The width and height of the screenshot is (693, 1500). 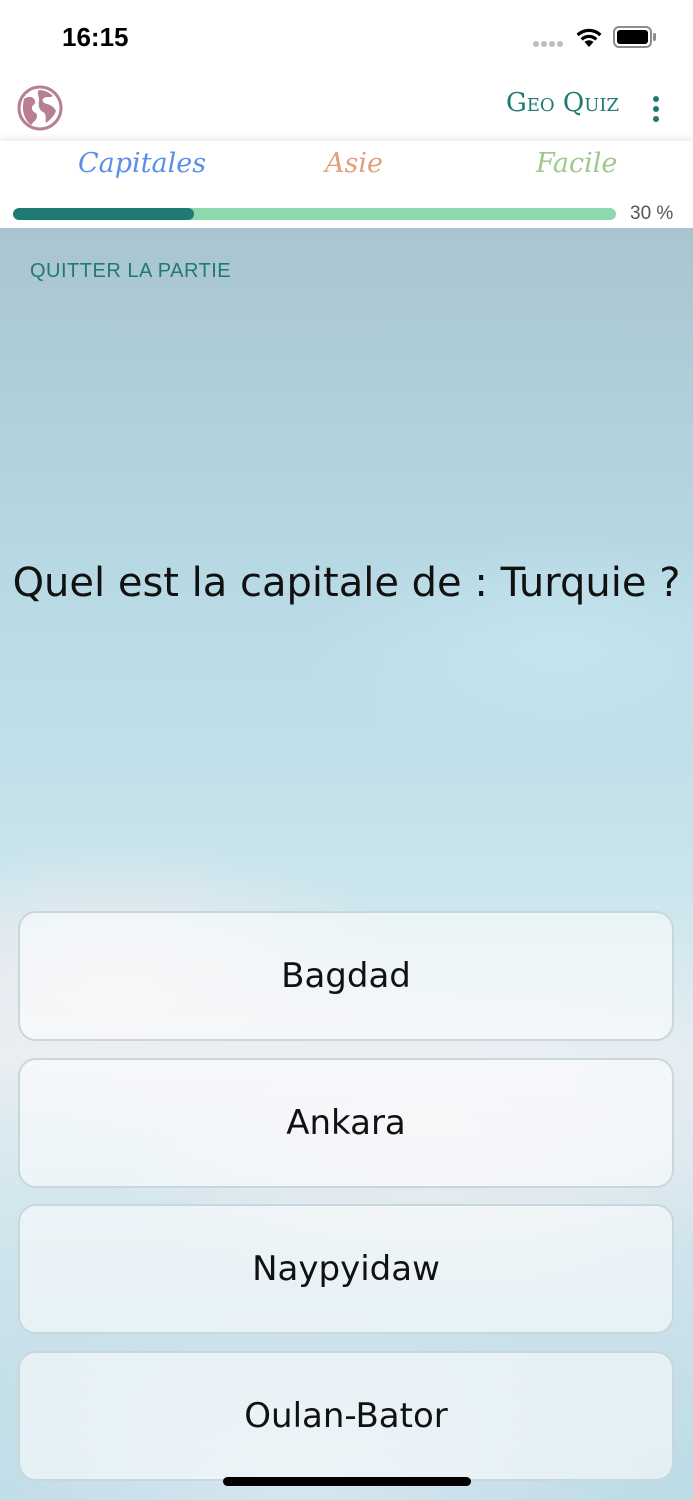 What do you see at coordinates (346, 583) in the screenshot?
I see `question-text: Quel est la capitale de : Turquie ?` at bounding box center [346, 583].